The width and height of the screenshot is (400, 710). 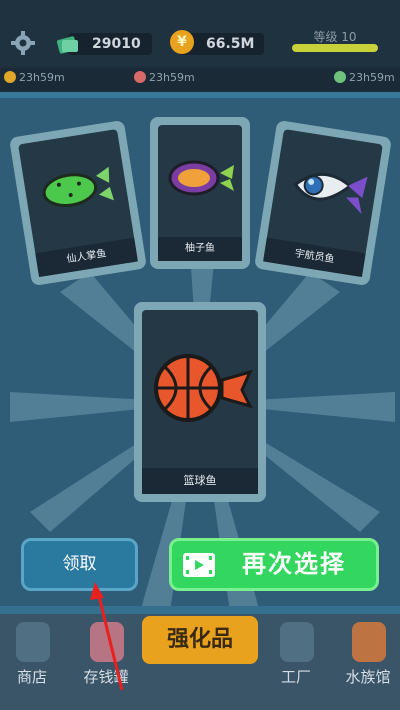 I want to click on pomelo-fish-icon, so click(x=201, y=178).